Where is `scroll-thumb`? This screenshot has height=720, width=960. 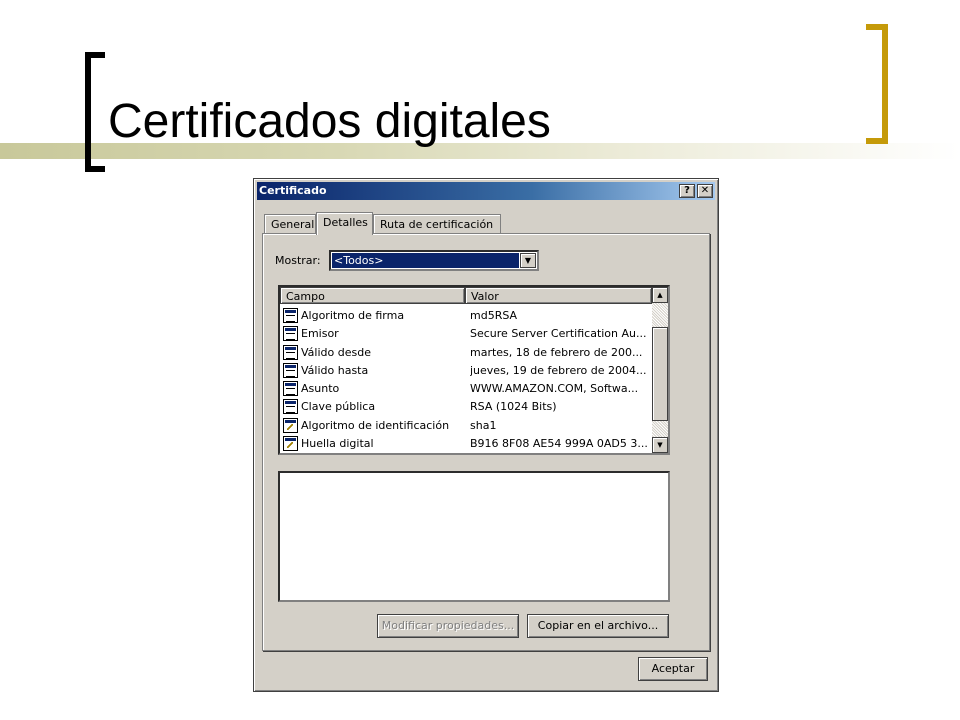 scroll-thumb is located at coordinates (660, 374).